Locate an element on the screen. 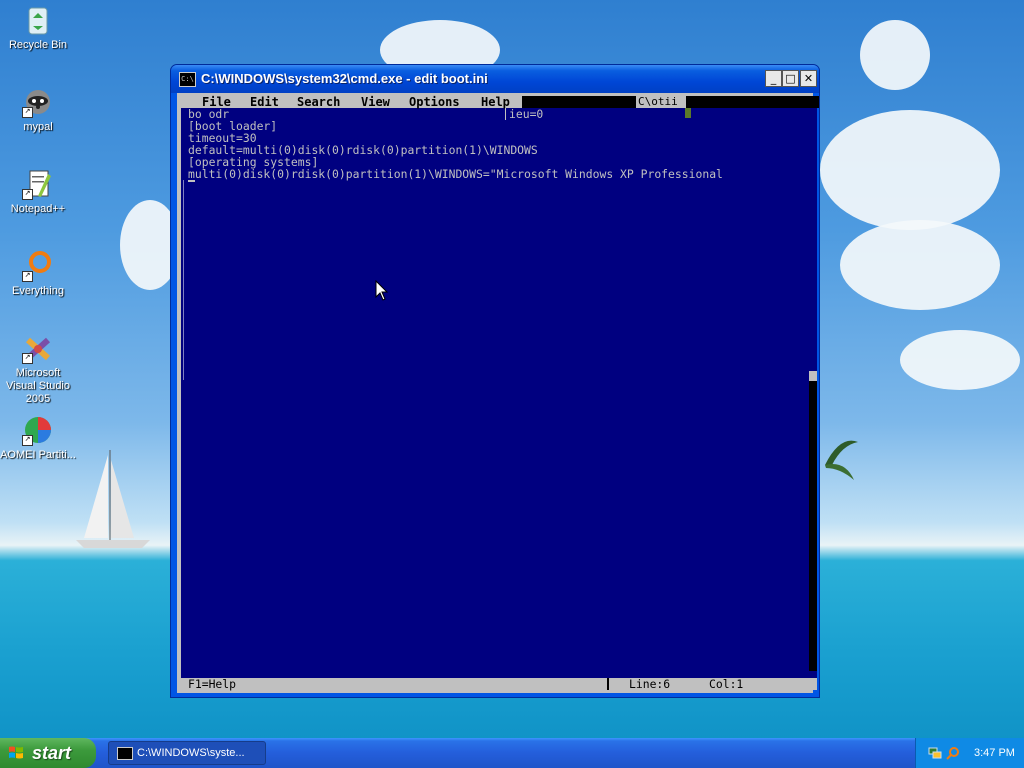 This screenshot has width=1024, height=768. visual-studio-icon: ↗ is located at coordinates (38, 348).